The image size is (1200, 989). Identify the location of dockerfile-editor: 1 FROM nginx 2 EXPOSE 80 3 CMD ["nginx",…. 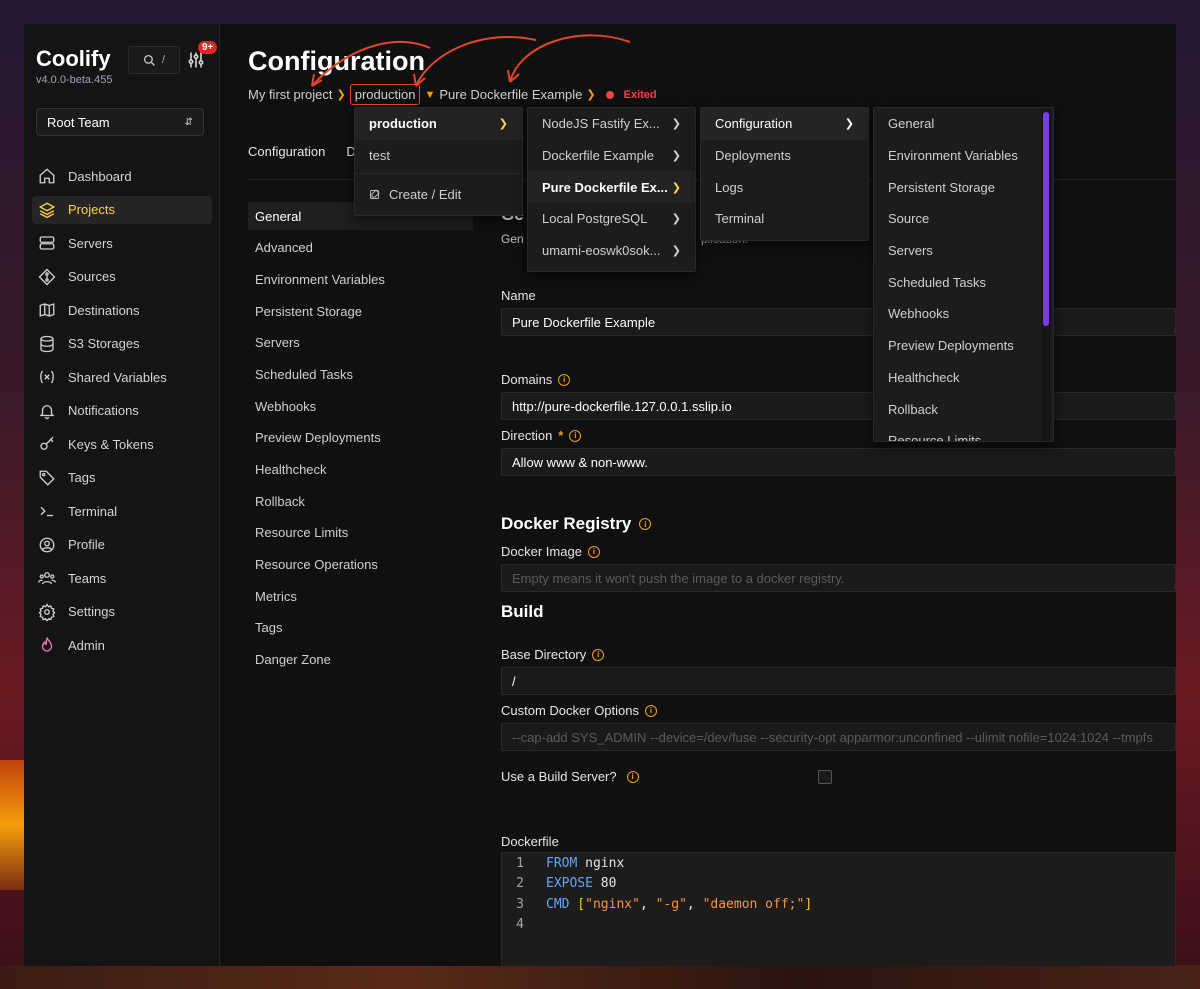
(838, 909).